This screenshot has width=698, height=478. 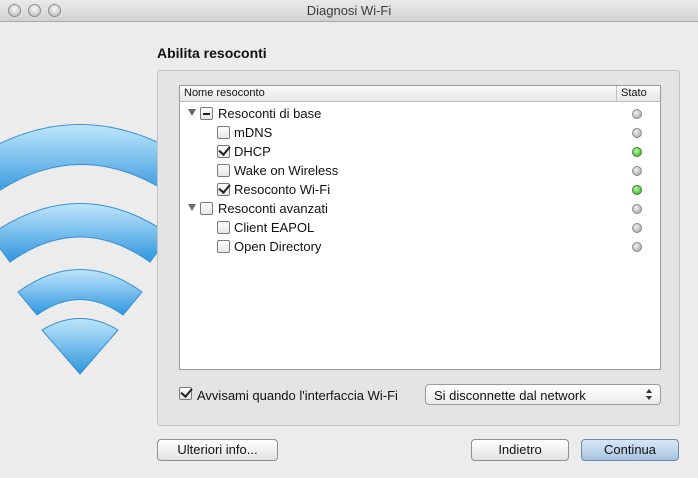 What do you see at coordinates (616, 93) in the screenshot?
I see `column-divider` at bounding box center [616, 93].